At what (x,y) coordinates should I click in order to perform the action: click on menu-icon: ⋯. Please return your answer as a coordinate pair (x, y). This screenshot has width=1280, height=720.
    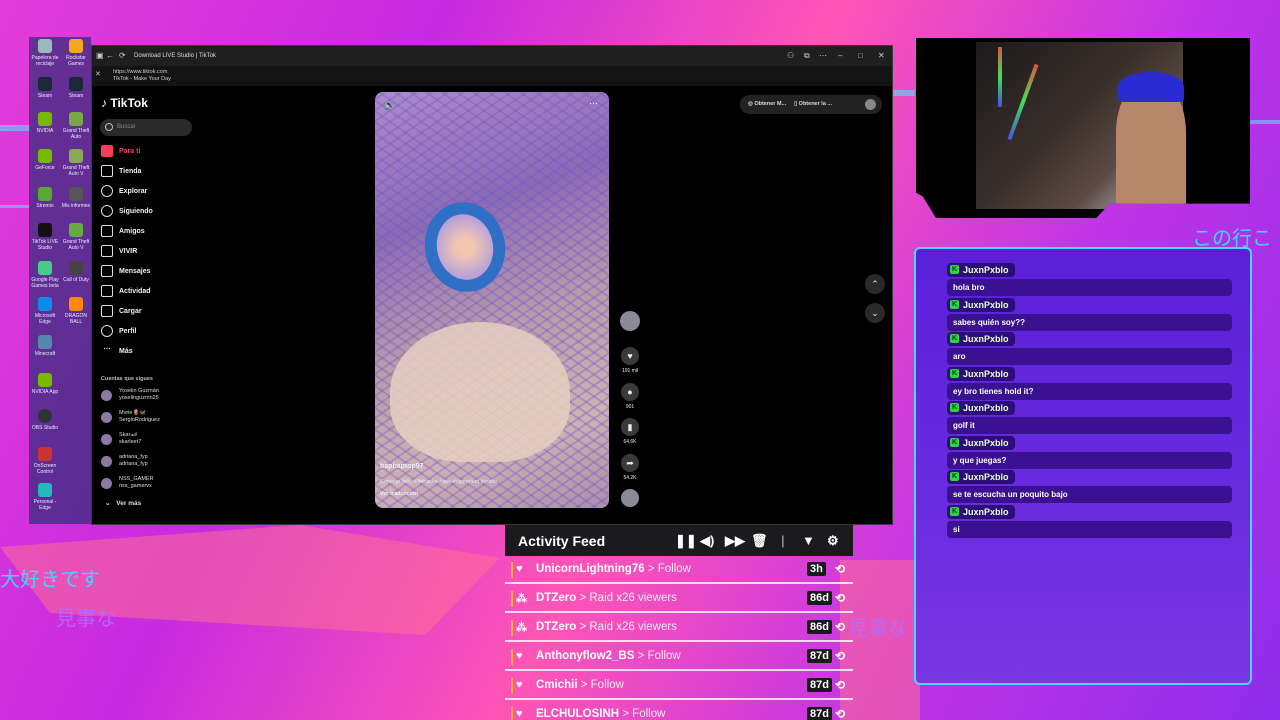
    Looking at the image, I should click on (823, 55).